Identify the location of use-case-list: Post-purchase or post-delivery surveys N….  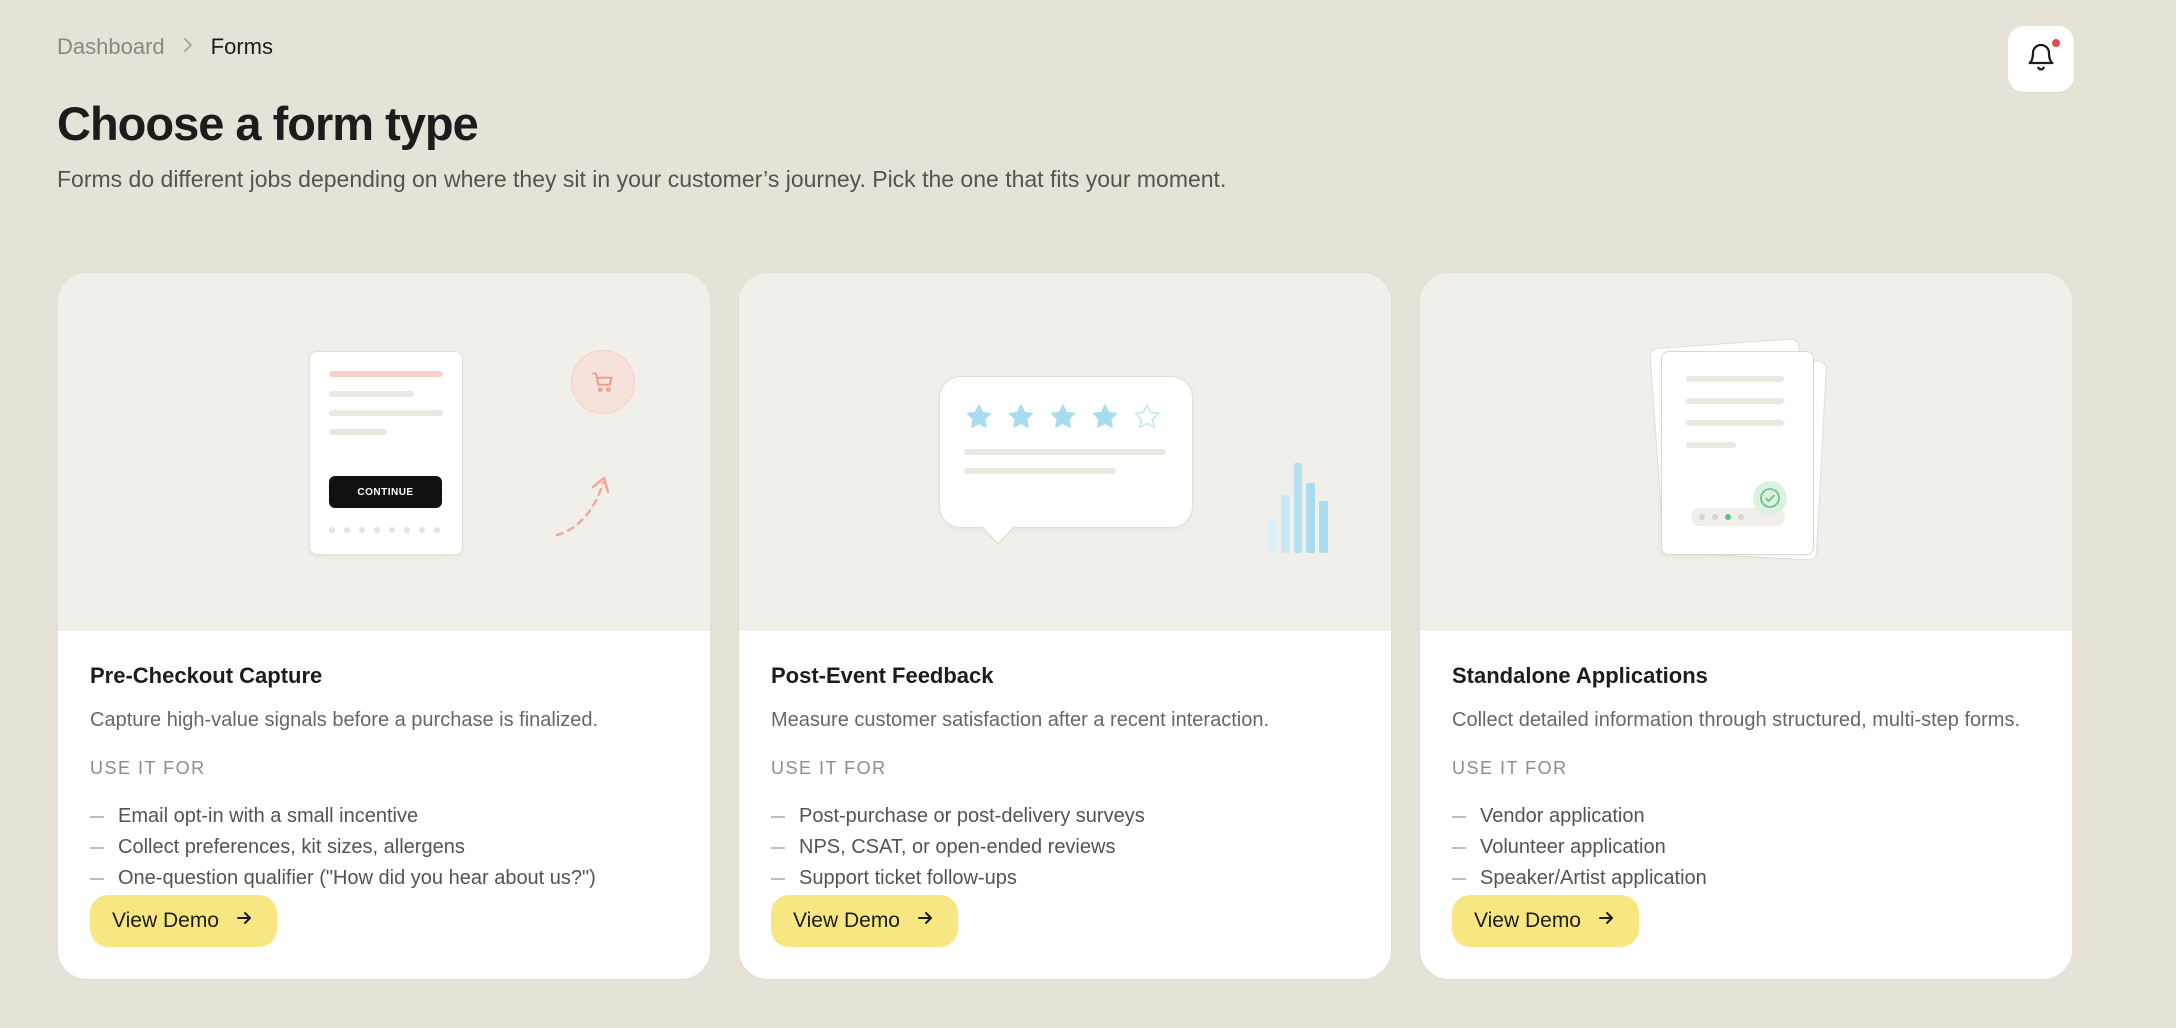
(1065, 847).